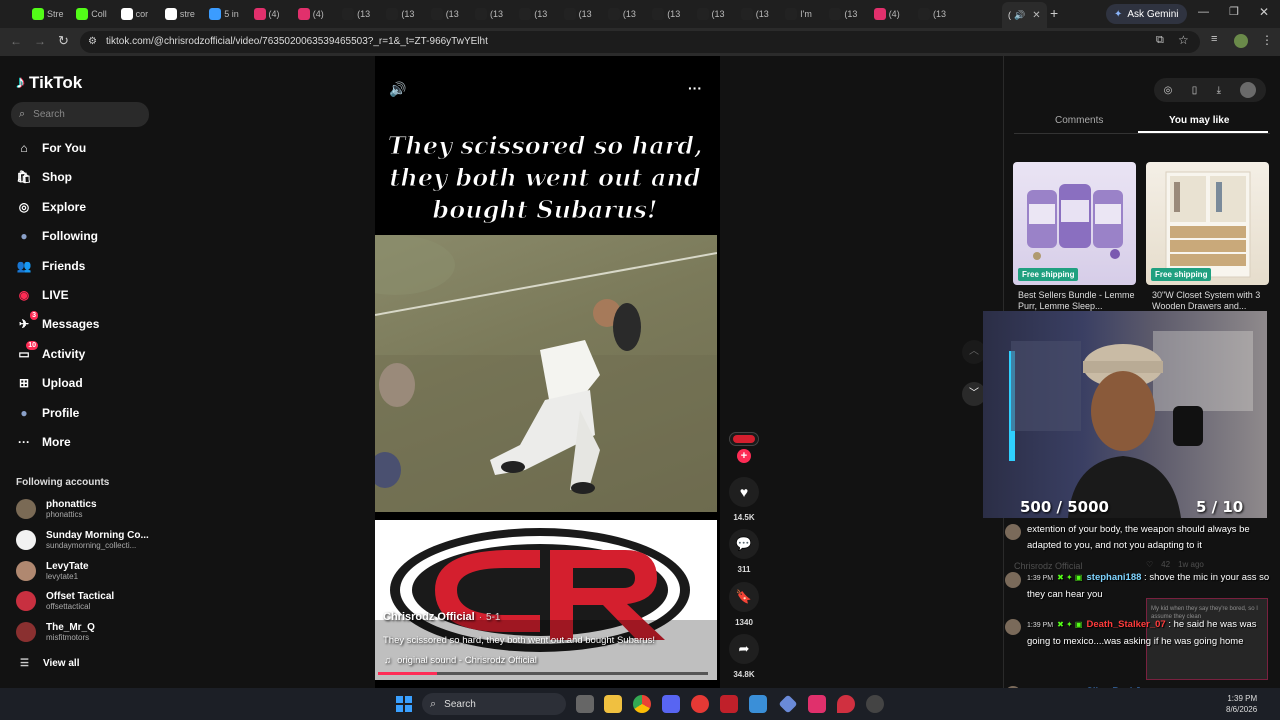 Image resolution: width=1280 pixels, height=720 pixels. I want to click on browser-tab: stre, so click(184, 14).